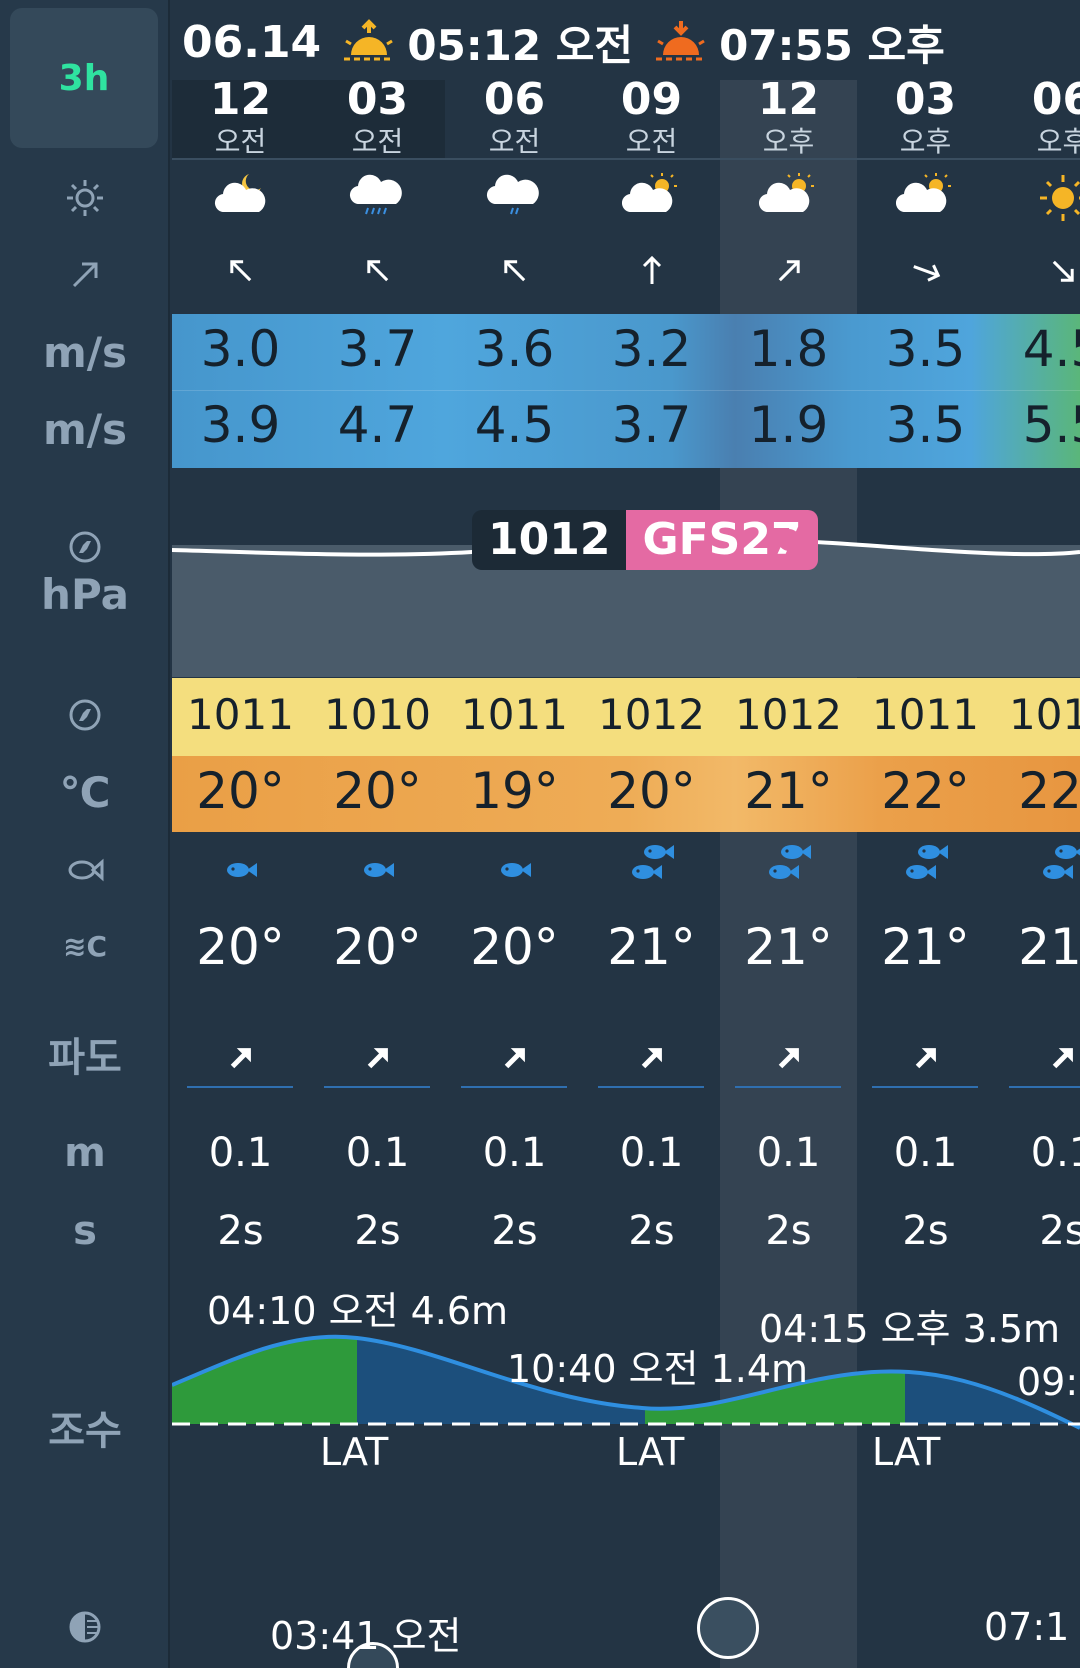 The image size is (1080, 1668). What do you see at coordinates (85, 792) in the screenshot?
I see `temperature-unit-label: ℃` at bounding box center [85, 792].